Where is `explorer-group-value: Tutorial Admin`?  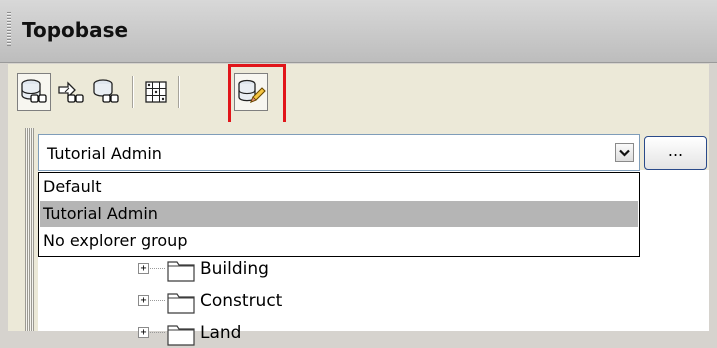
explorer-group-value: Tutorial Admin is located at coordinates (104, 153).